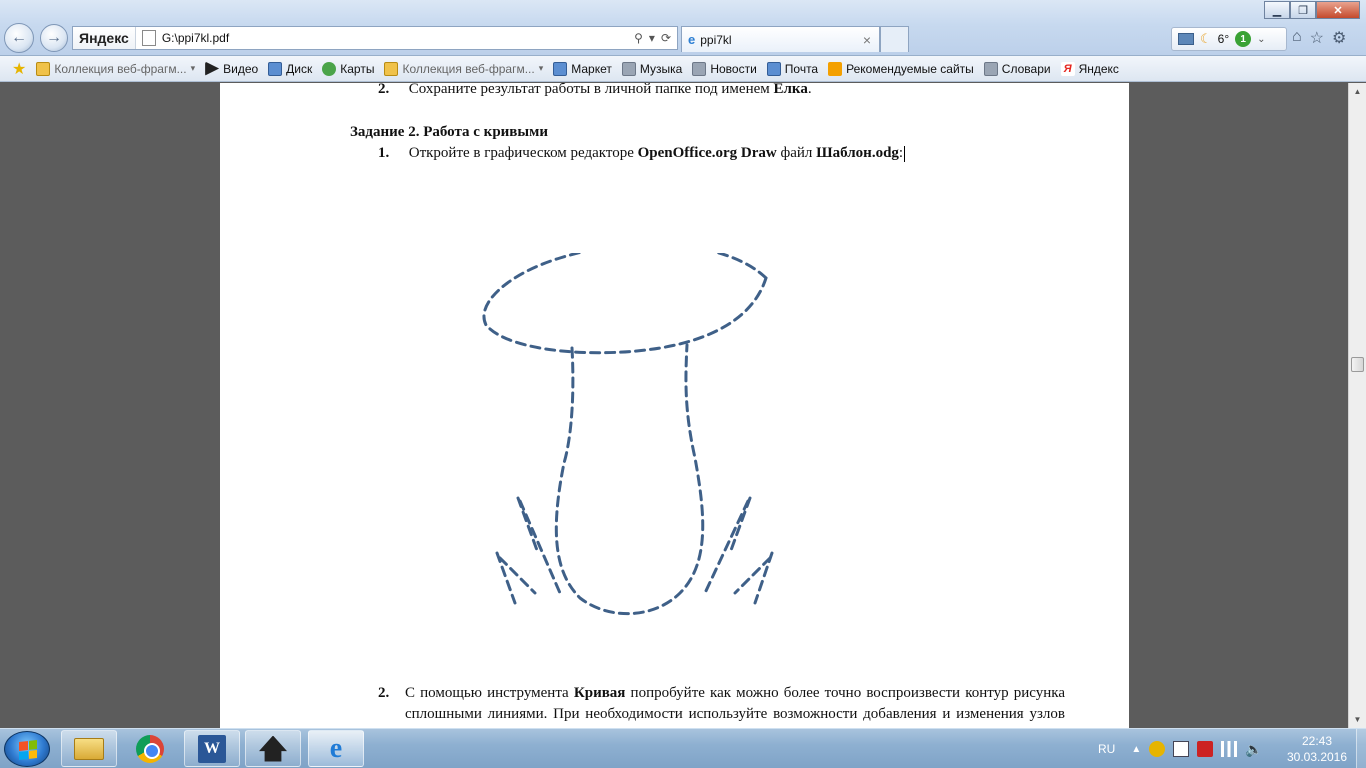 Image resolution: width=1366 pixels, height=768 pixels. Describe the element at coordinates (1089, 68) in the screenshot. I see `fav-yandex: Я Яндекс` at that location.